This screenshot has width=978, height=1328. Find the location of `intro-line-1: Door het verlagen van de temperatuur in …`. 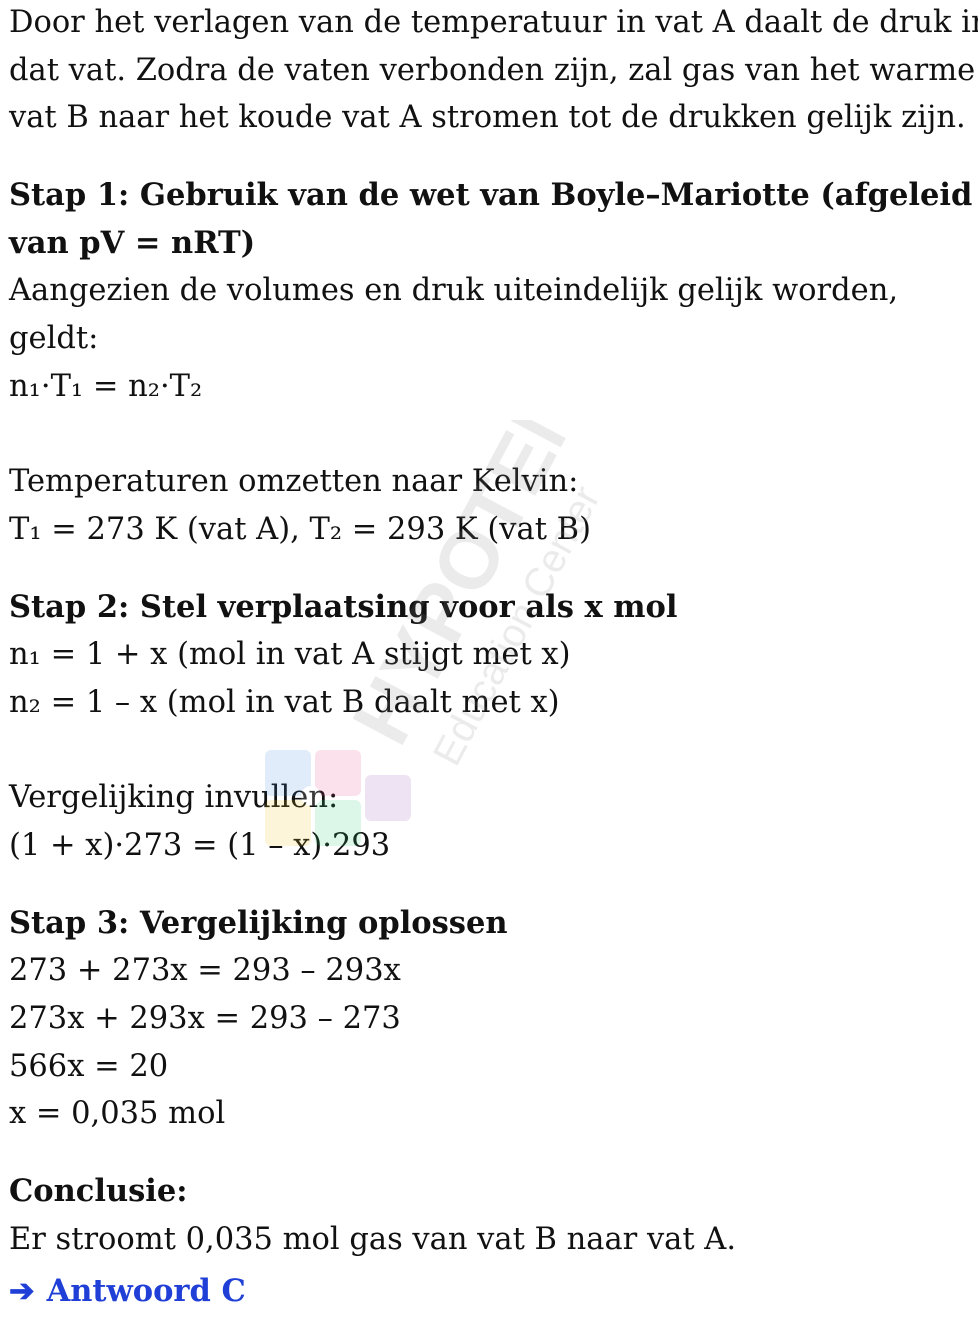

intro-line-1: Door het verlagen van de temperatuur in … is located at coordinates (493, 22).